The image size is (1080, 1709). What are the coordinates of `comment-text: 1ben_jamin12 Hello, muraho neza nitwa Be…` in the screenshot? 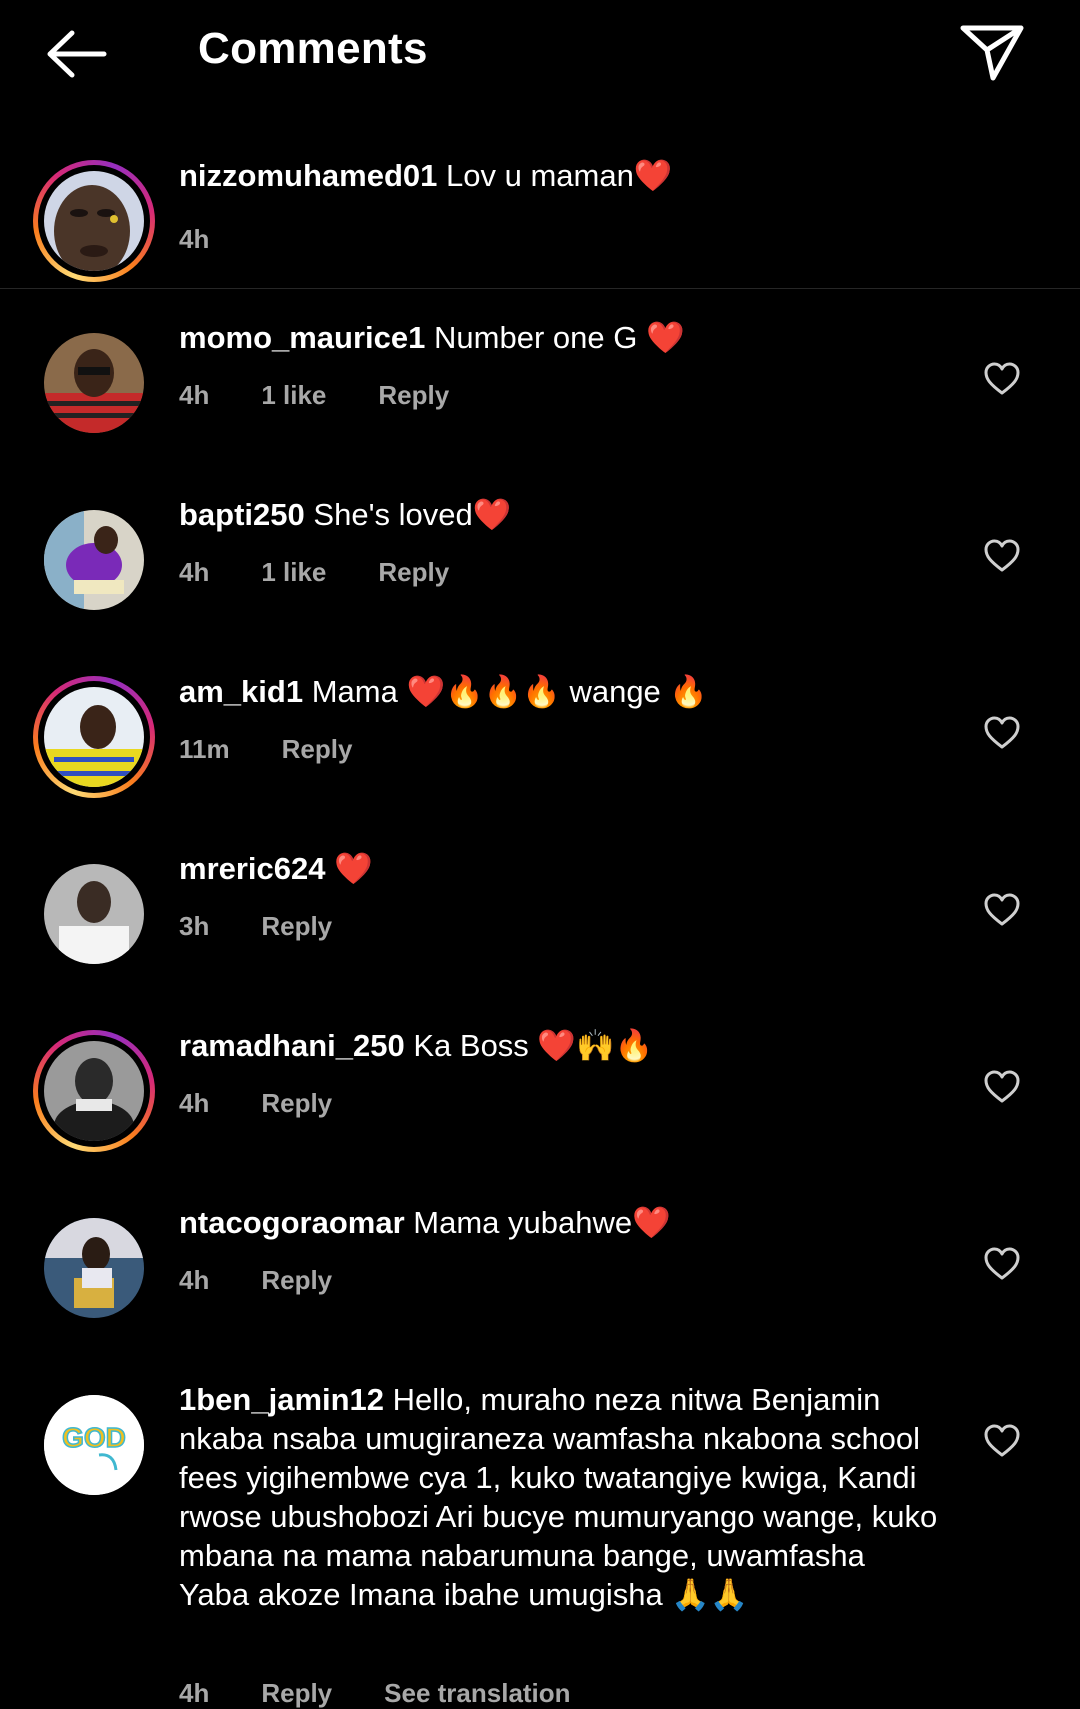 It's located at (559, 1497).